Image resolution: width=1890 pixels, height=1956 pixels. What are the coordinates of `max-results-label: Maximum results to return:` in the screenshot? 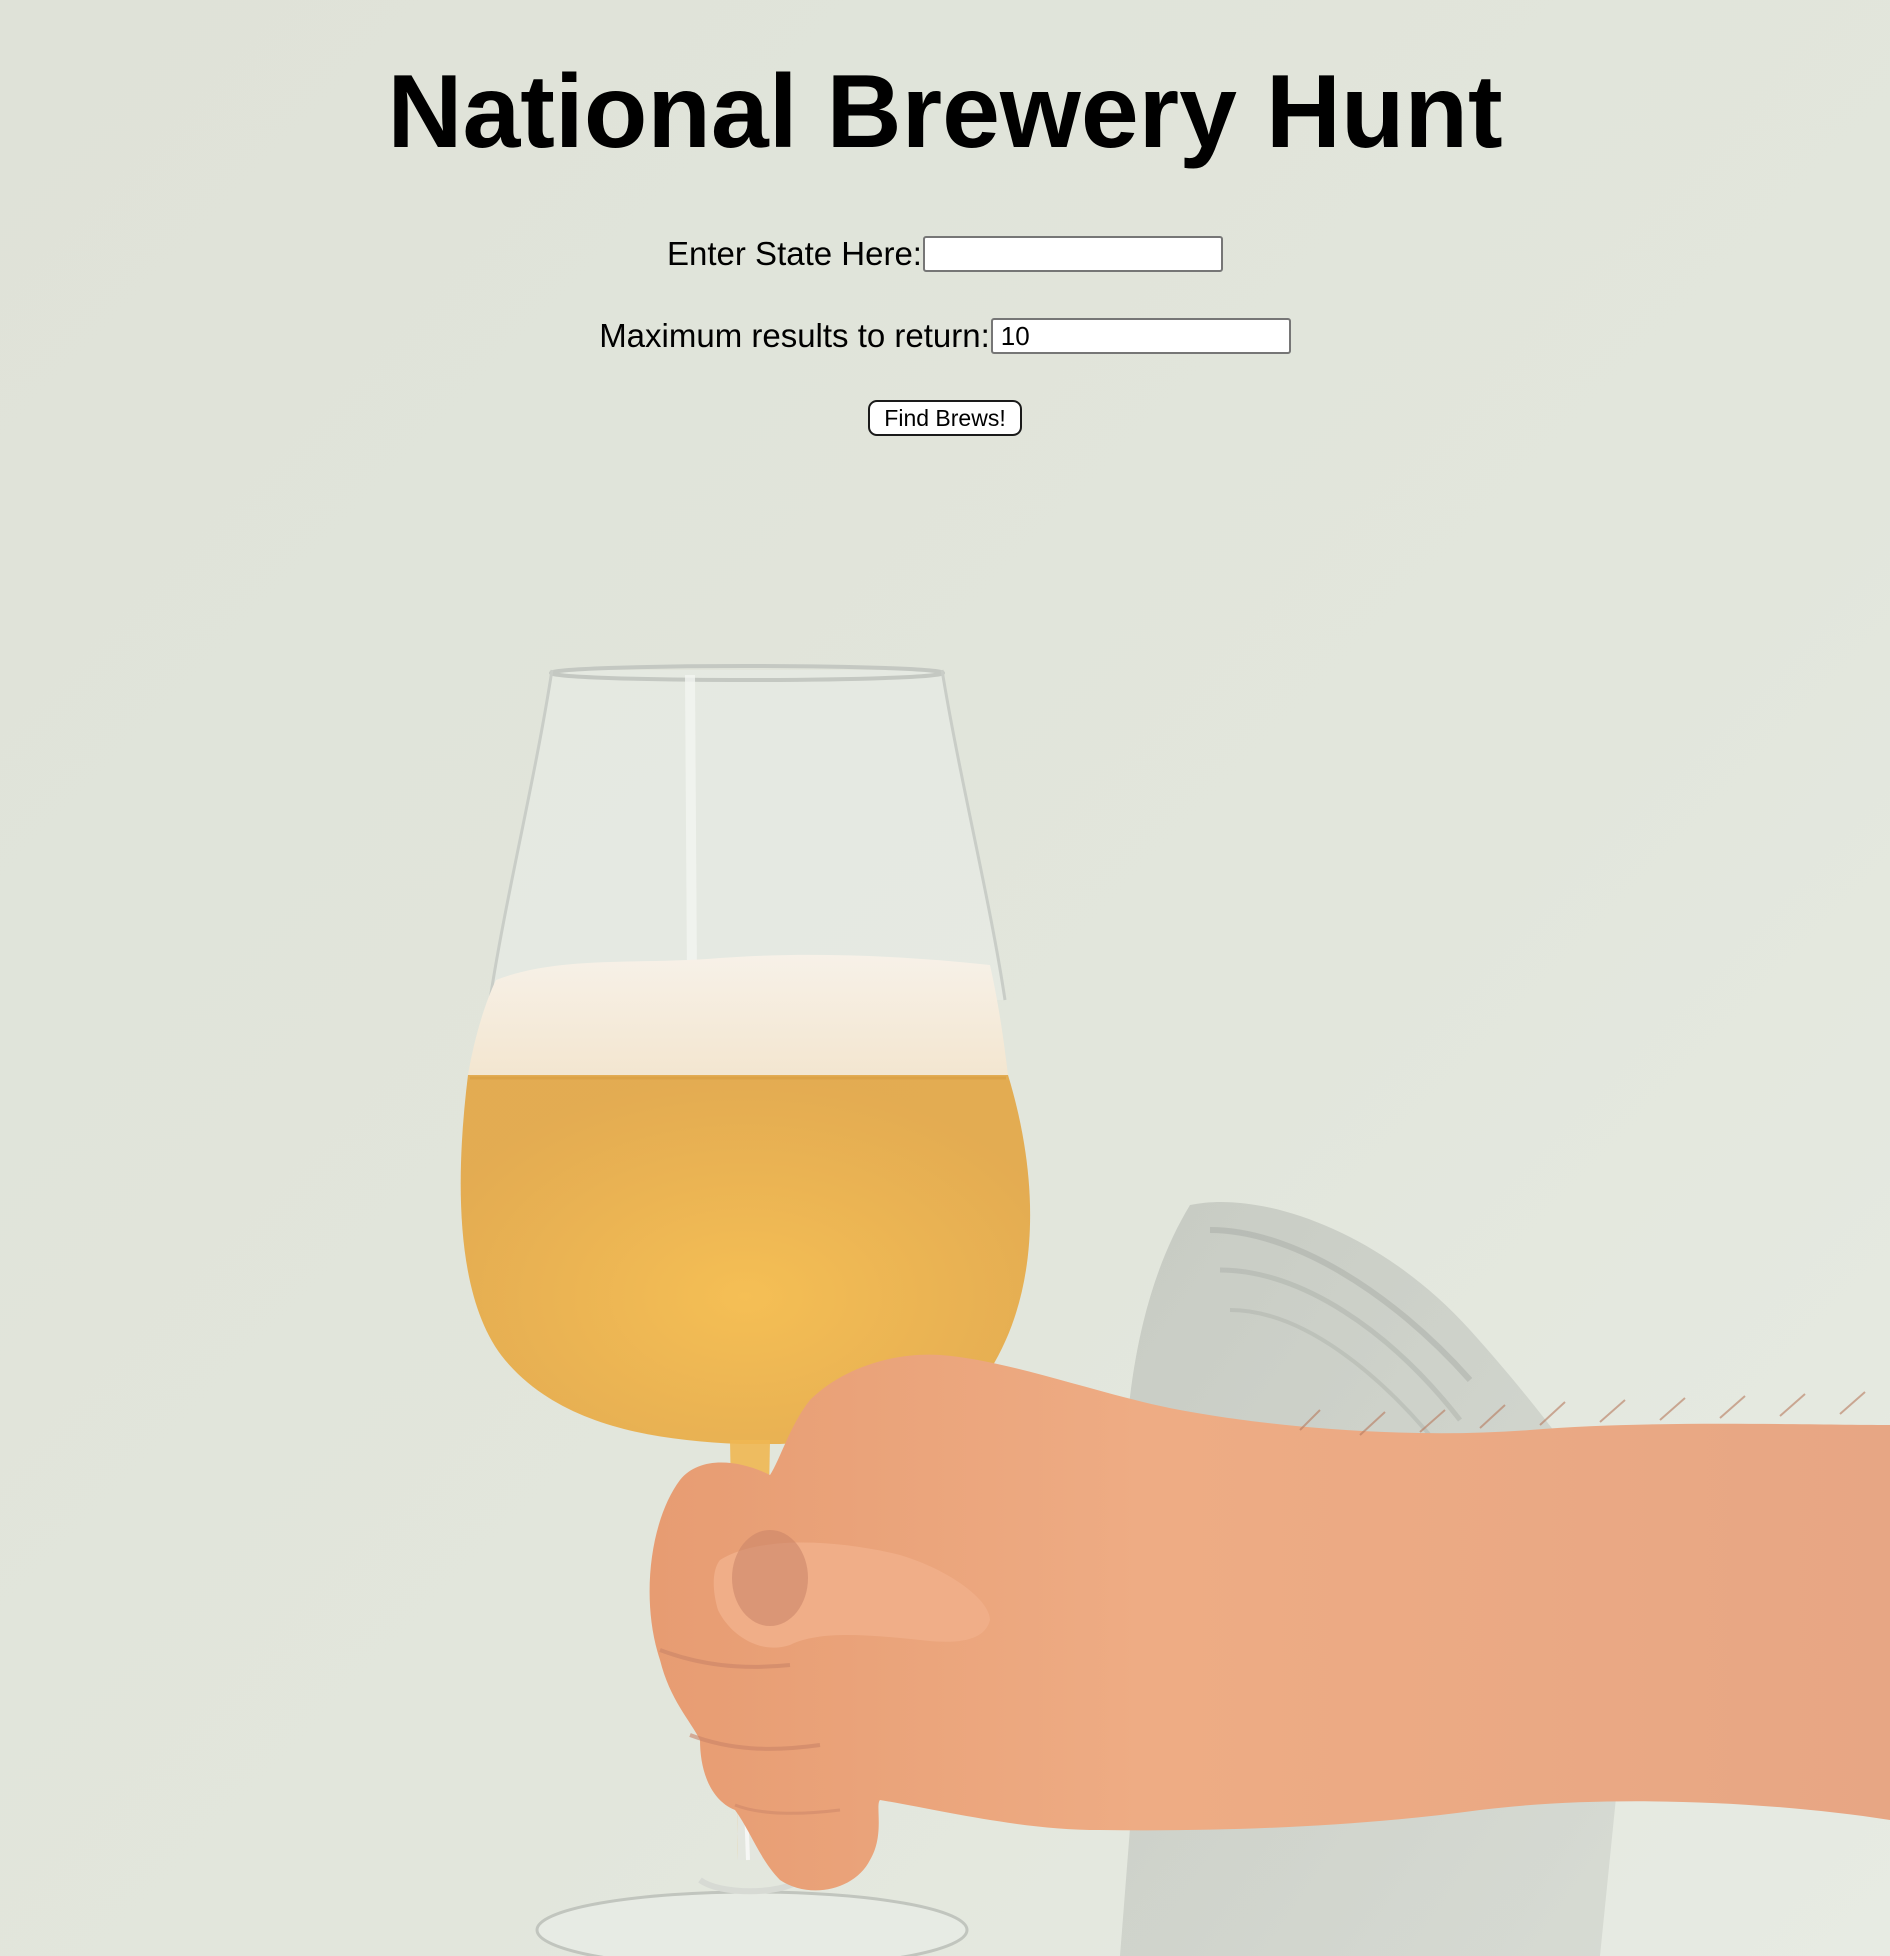 It's located at (794, 335).